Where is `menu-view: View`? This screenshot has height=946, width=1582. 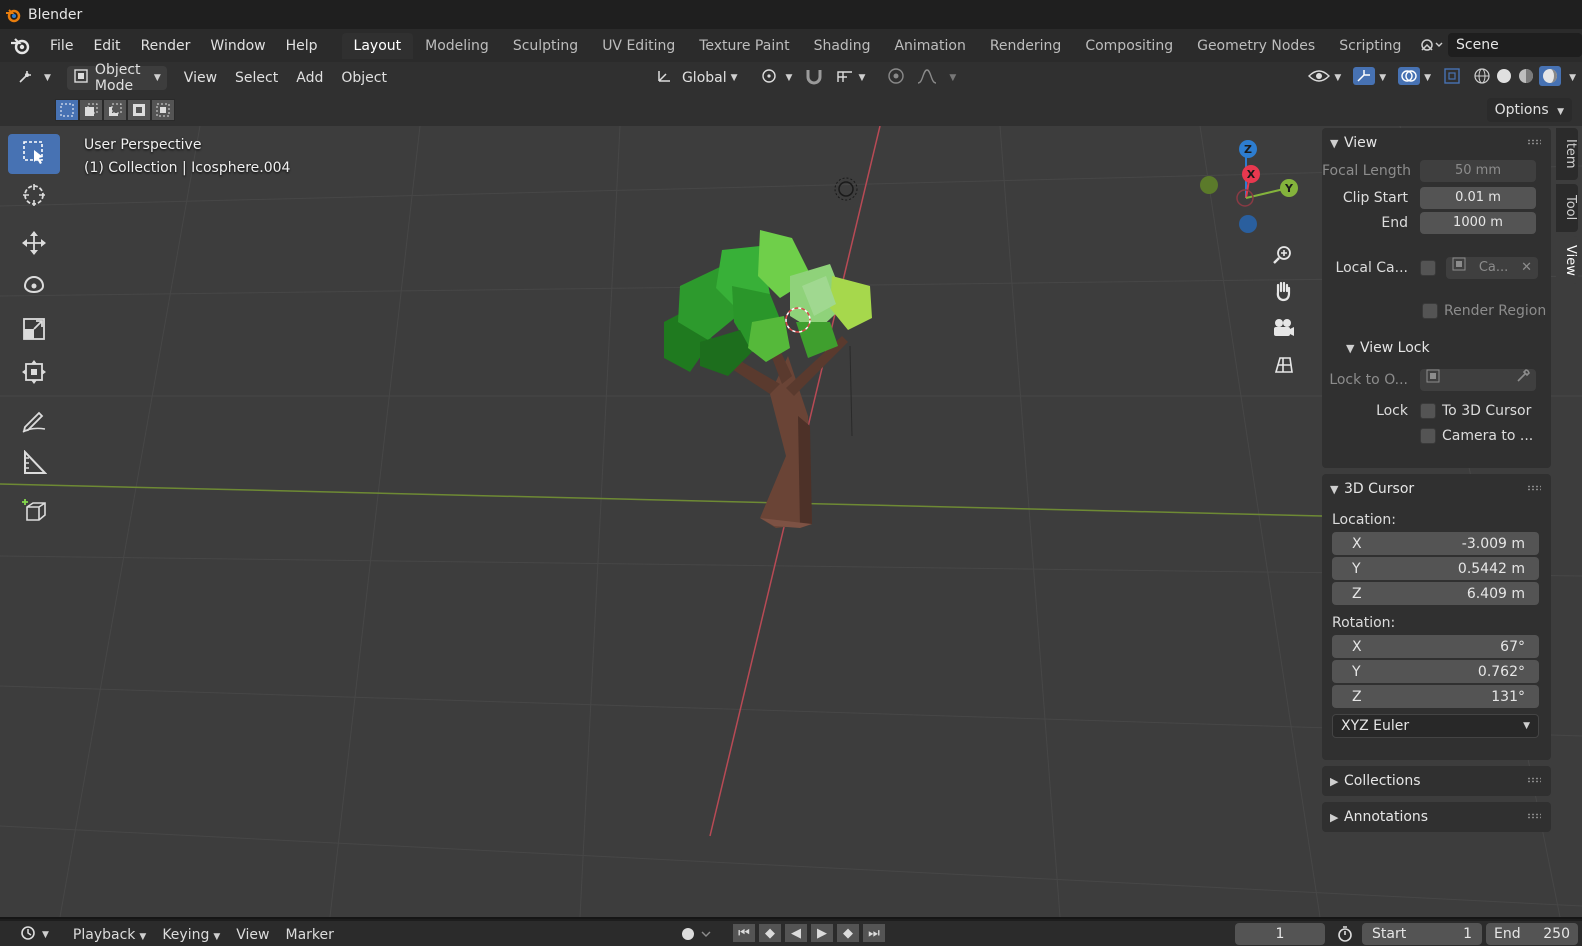 menu-view: View is located at coordinates (200, 78).